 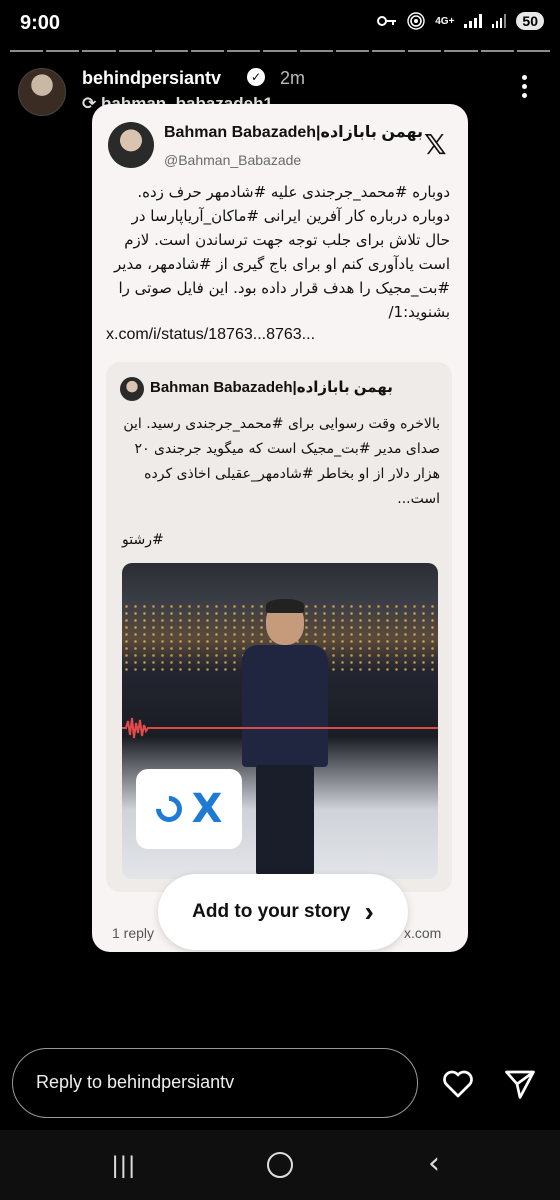 What do you see at coordinates (369, 911) in the screenshot?
I see `chevron-right-icon: ›` at bounding box center [369, 911].